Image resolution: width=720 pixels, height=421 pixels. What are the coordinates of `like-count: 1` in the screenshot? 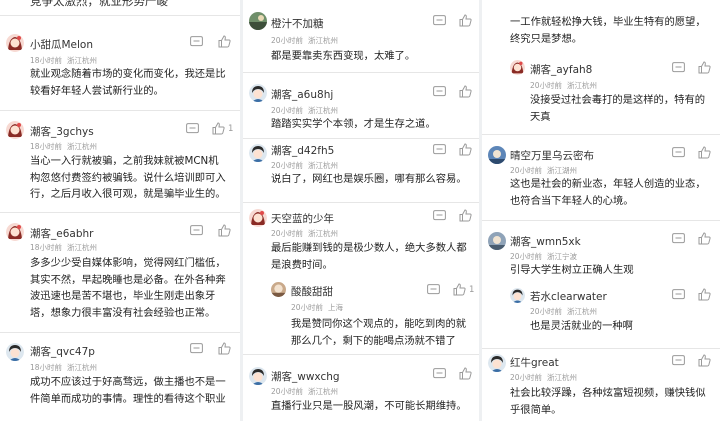 It's located at (231, 129).